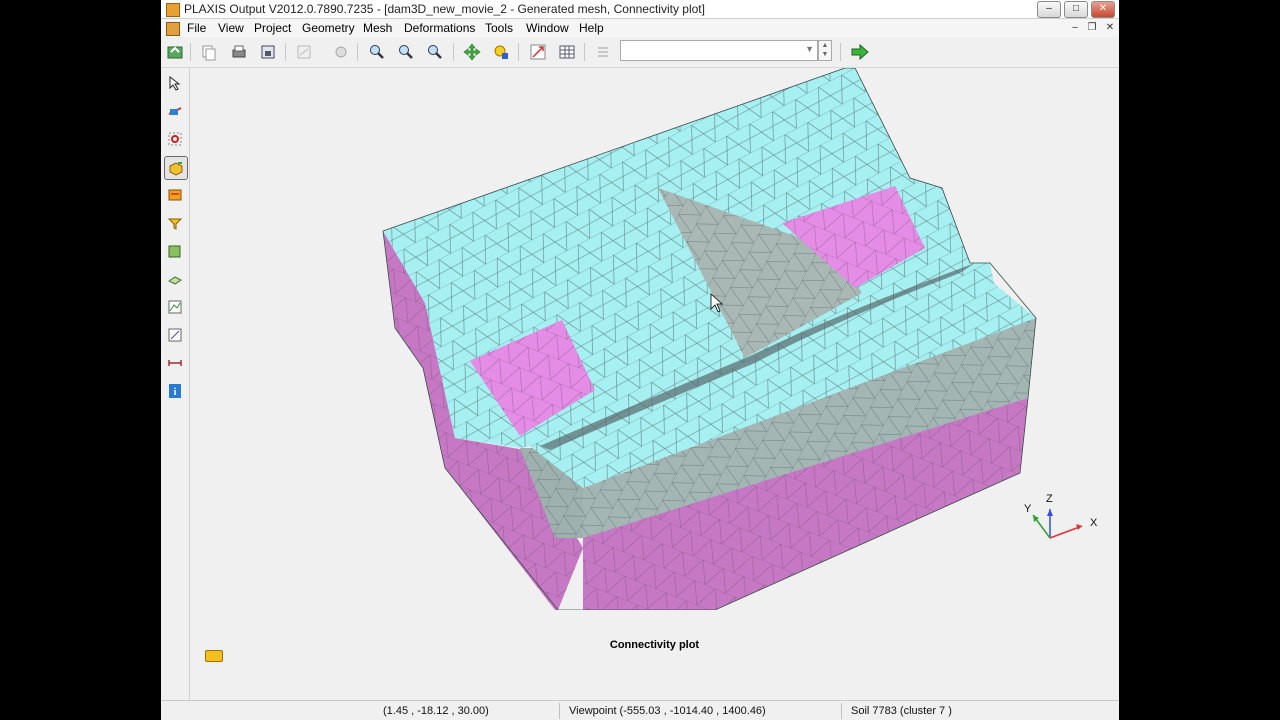 This screenshot has height=720, width=1280. I want to click on window-close-button: ✕, so click(1103, 9).